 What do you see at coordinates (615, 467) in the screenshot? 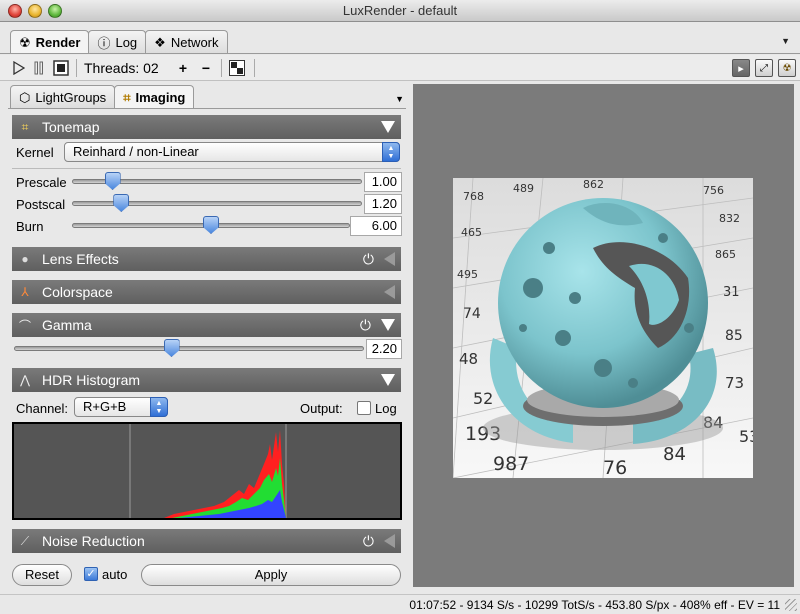
I see `render-number: 76` at bounding box center [615, 467].